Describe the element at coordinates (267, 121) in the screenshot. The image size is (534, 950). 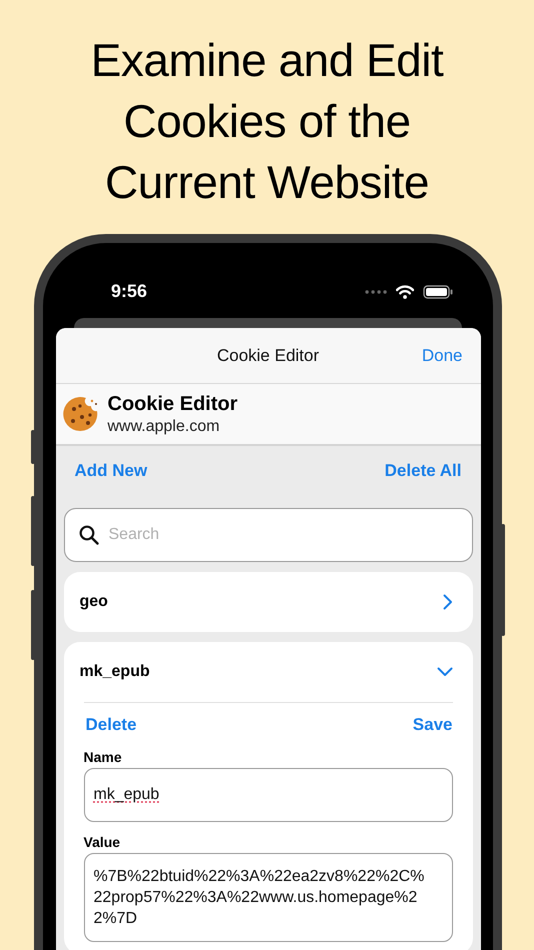
I see `headline-text: Cookies of the` at that location.